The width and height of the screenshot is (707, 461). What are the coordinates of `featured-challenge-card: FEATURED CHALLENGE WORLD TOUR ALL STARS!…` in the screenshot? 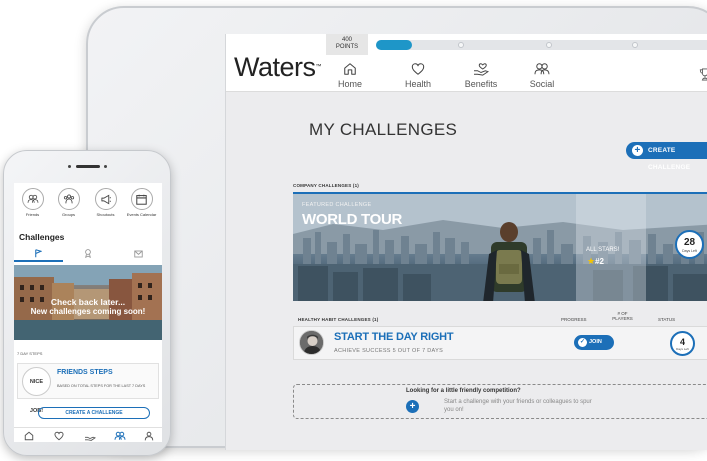 It's located at (500, 246).